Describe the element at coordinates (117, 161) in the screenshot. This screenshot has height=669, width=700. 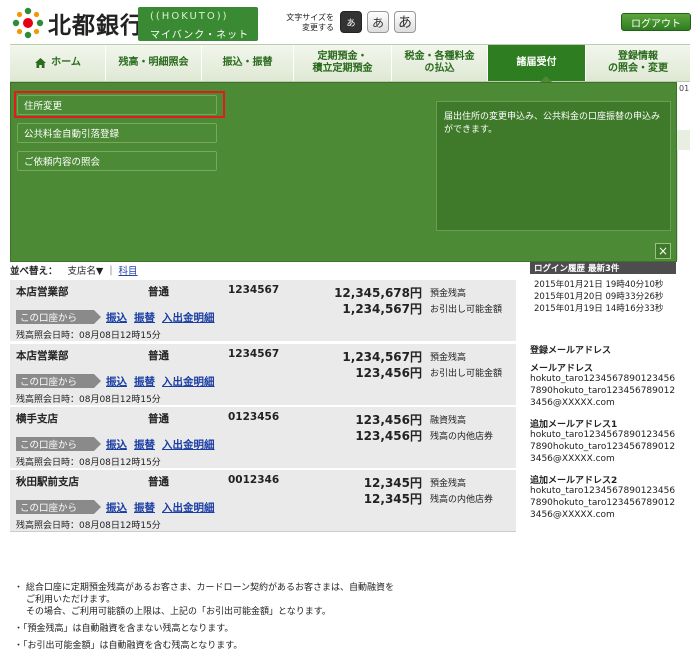
I see `menu-request-inquiry: ご依頼内容の照会` at that location.